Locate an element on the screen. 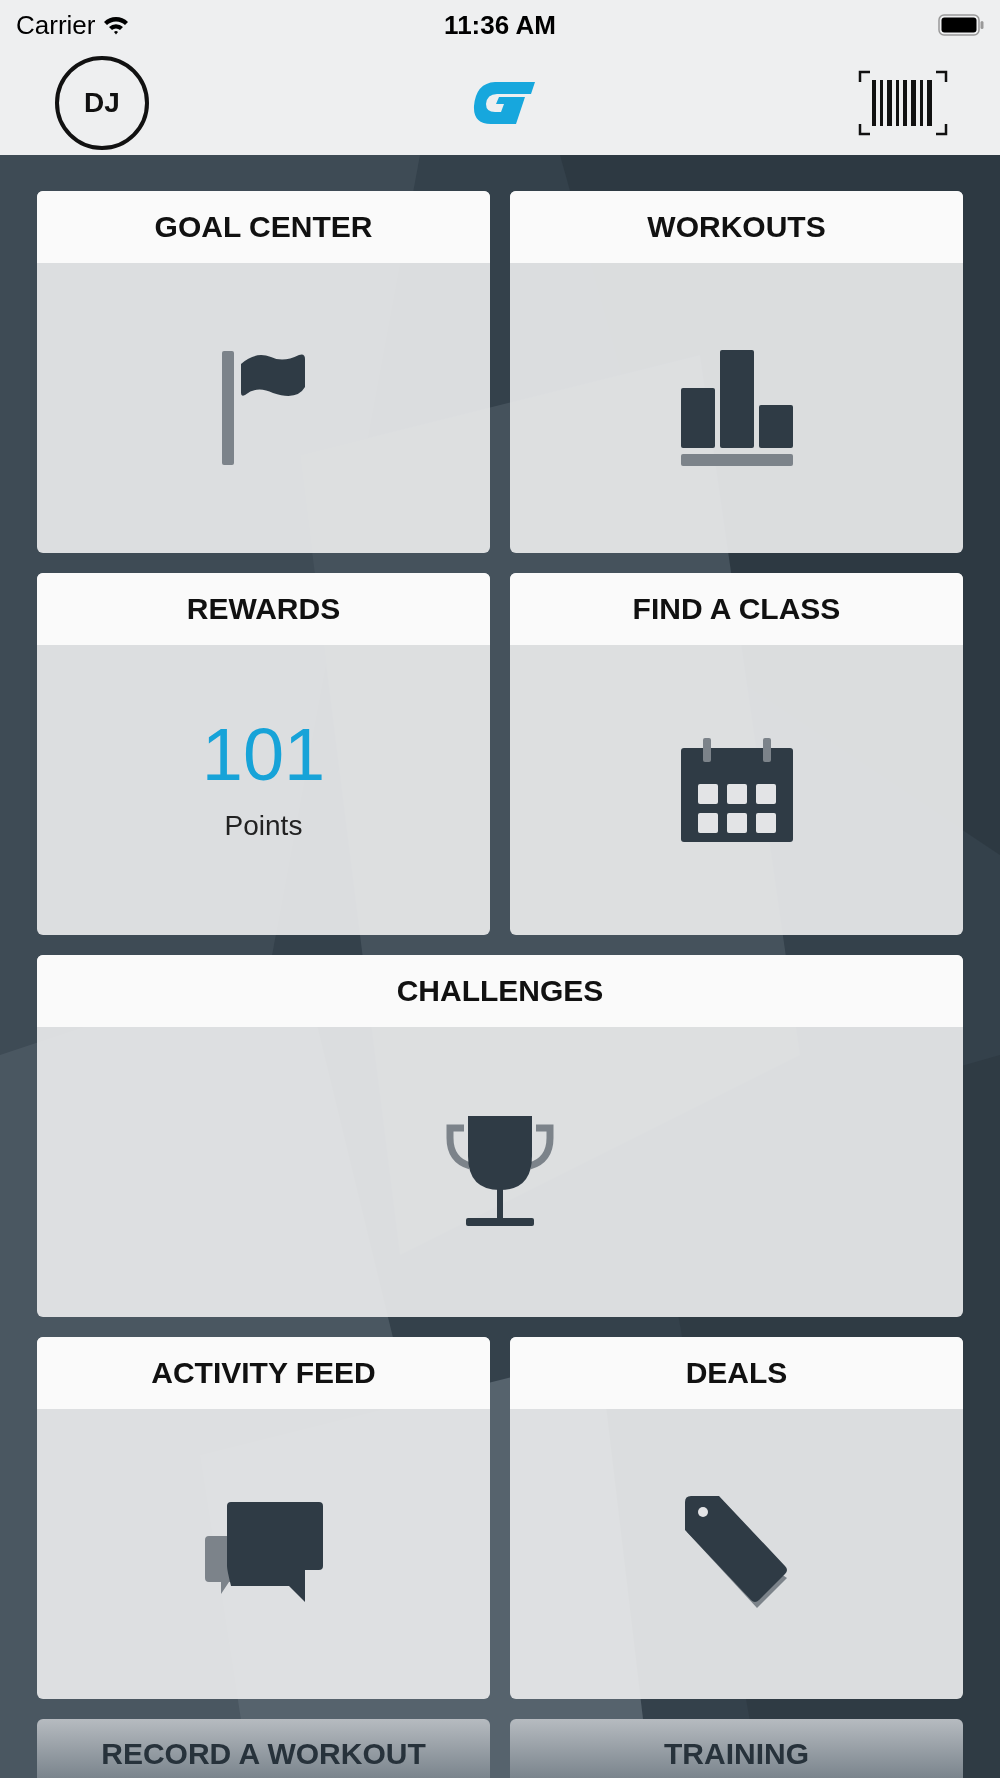 The height and width of the screenshot is (1778, 1000). bar-chart-icon is located at coordinates (736, 408).